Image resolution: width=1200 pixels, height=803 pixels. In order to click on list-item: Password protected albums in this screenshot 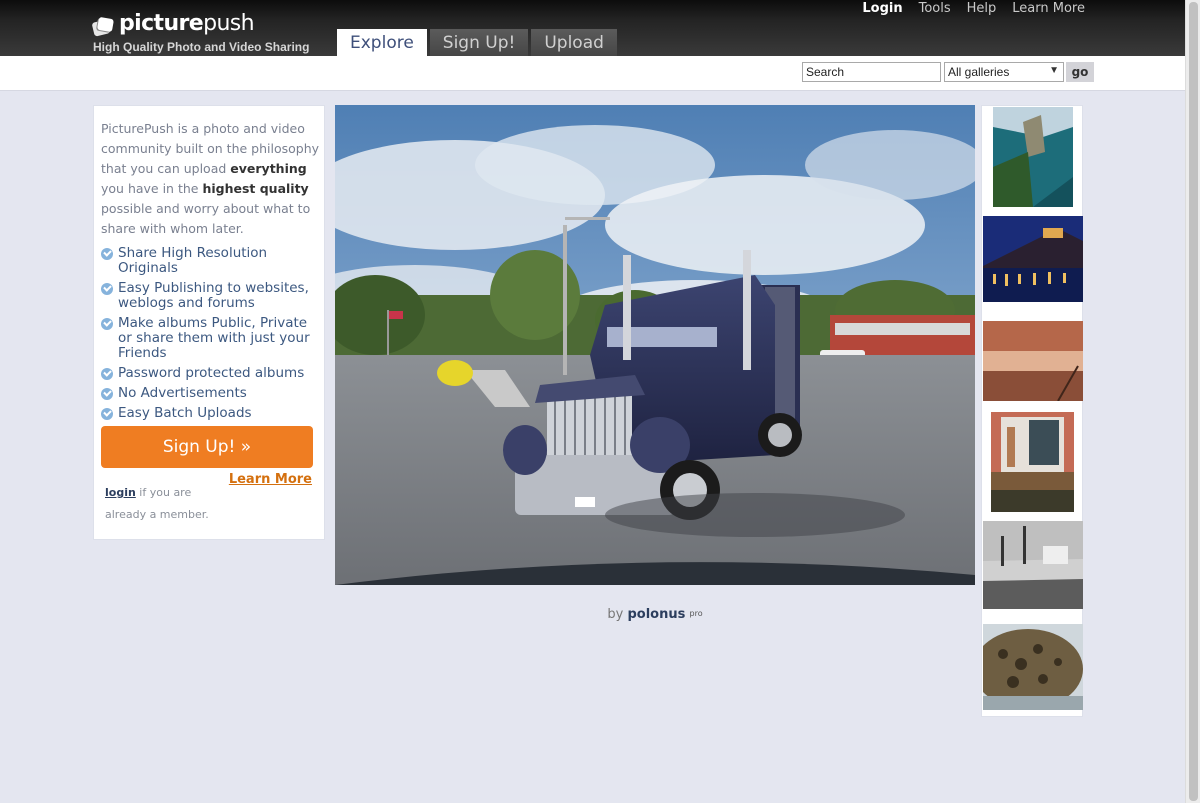, I will do `click(212, 373)`.